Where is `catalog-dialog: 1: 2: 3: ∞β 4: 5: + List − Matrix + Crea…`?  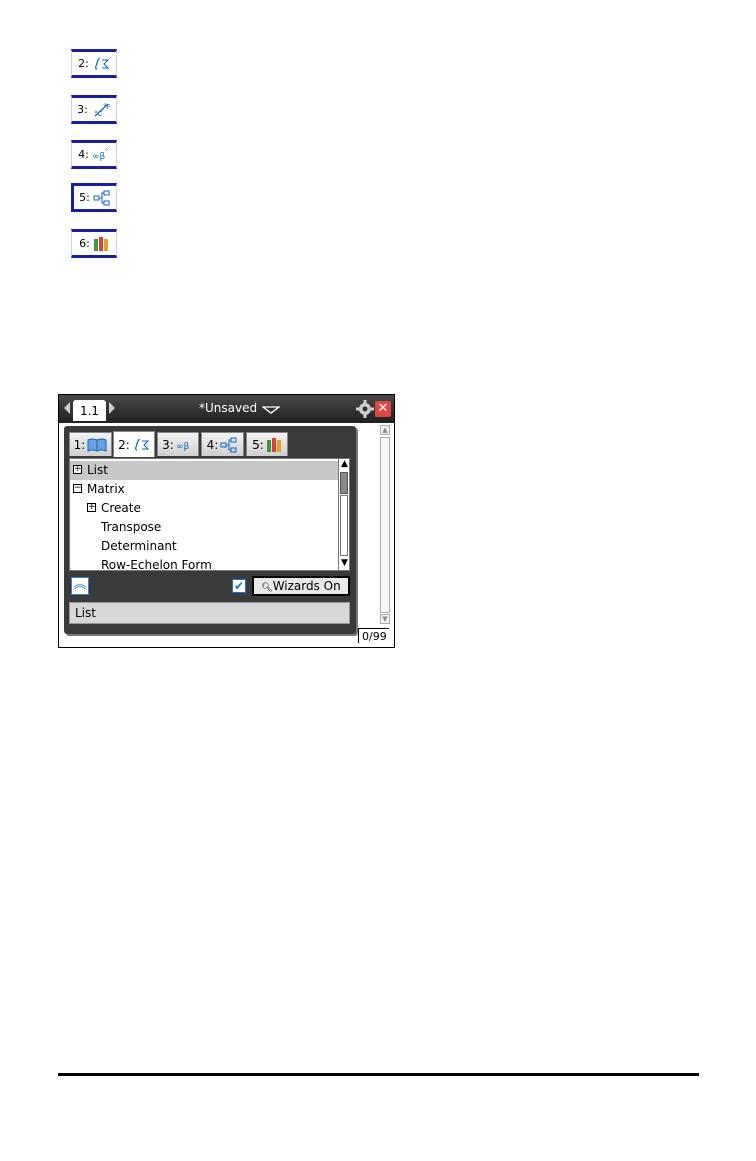
catalog-dialog: 1: 2: 3: ∞β 4: 5: + List − Matrix + Crea… is located at coordinates (210, 530).